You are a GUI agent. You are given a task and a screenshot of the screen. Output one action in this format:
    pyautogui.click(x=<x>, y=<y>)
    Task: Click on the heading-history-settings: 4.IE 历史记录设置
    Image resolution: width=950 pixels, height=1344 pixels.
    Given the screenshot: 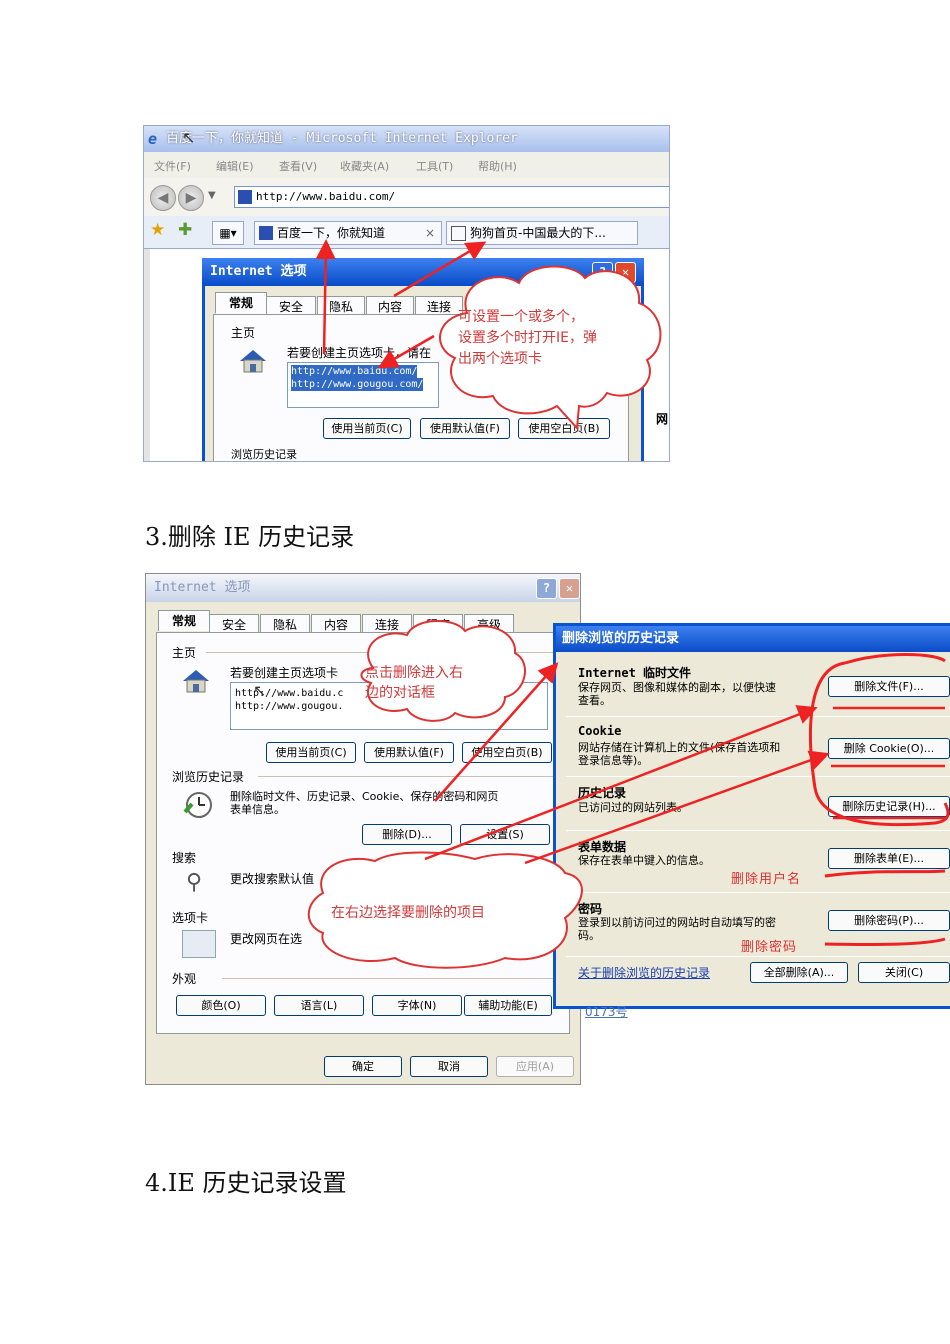 What is the action you would take?
    pyautogui.click(x=246, y=1183)
    